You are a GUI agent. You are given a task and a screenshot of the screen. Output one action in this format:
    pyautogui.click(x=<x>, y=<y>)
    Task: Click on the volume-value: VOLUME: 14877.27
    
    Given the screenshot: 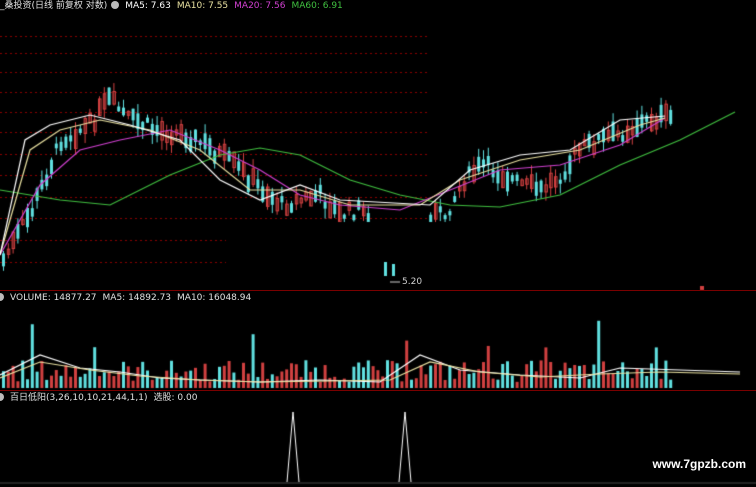 What is the action you would take?
    pyautogui.click(x=53, y=298)
    